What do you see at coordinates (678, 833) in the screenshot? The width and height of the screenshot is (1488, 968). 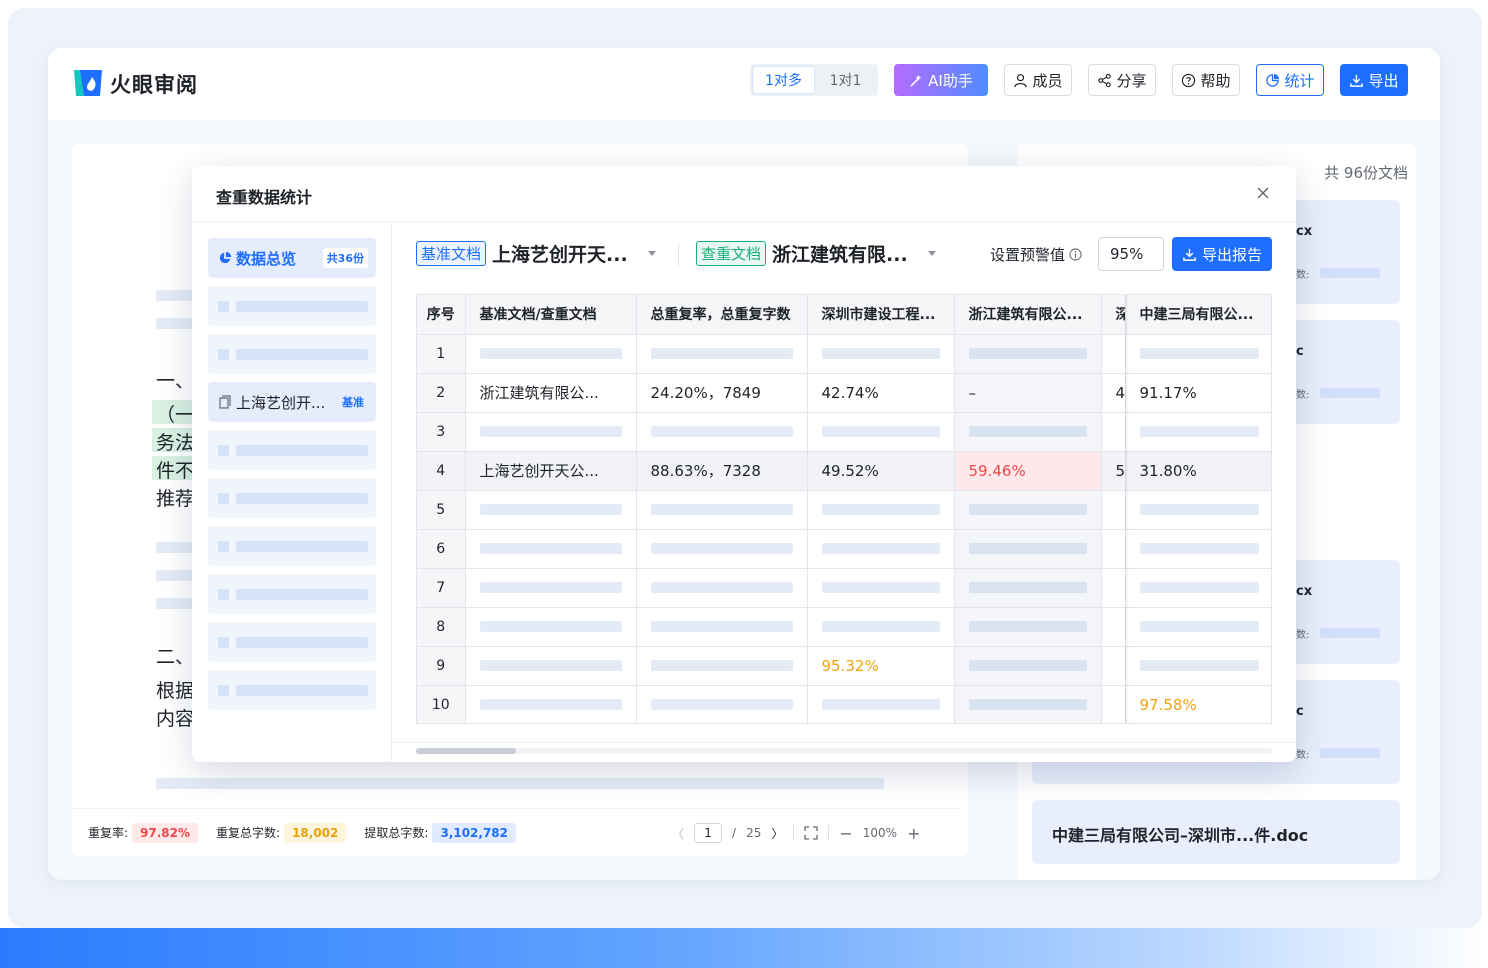 I see `prev-page-icon: 〈` at bounding box center [678, 833].